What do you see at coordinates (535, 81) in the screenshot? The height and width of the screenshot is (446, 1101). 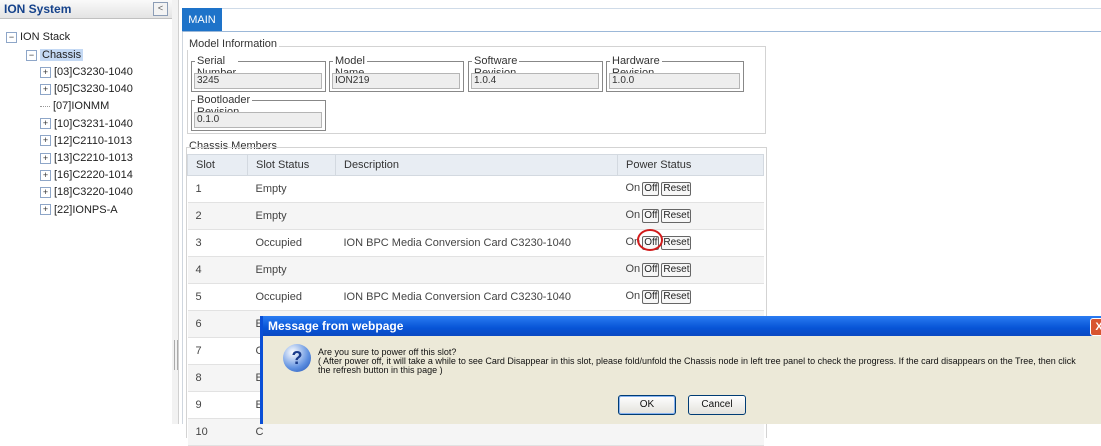 I see `software-revision-input: 1.0.4` at bounding box center [535, 81].